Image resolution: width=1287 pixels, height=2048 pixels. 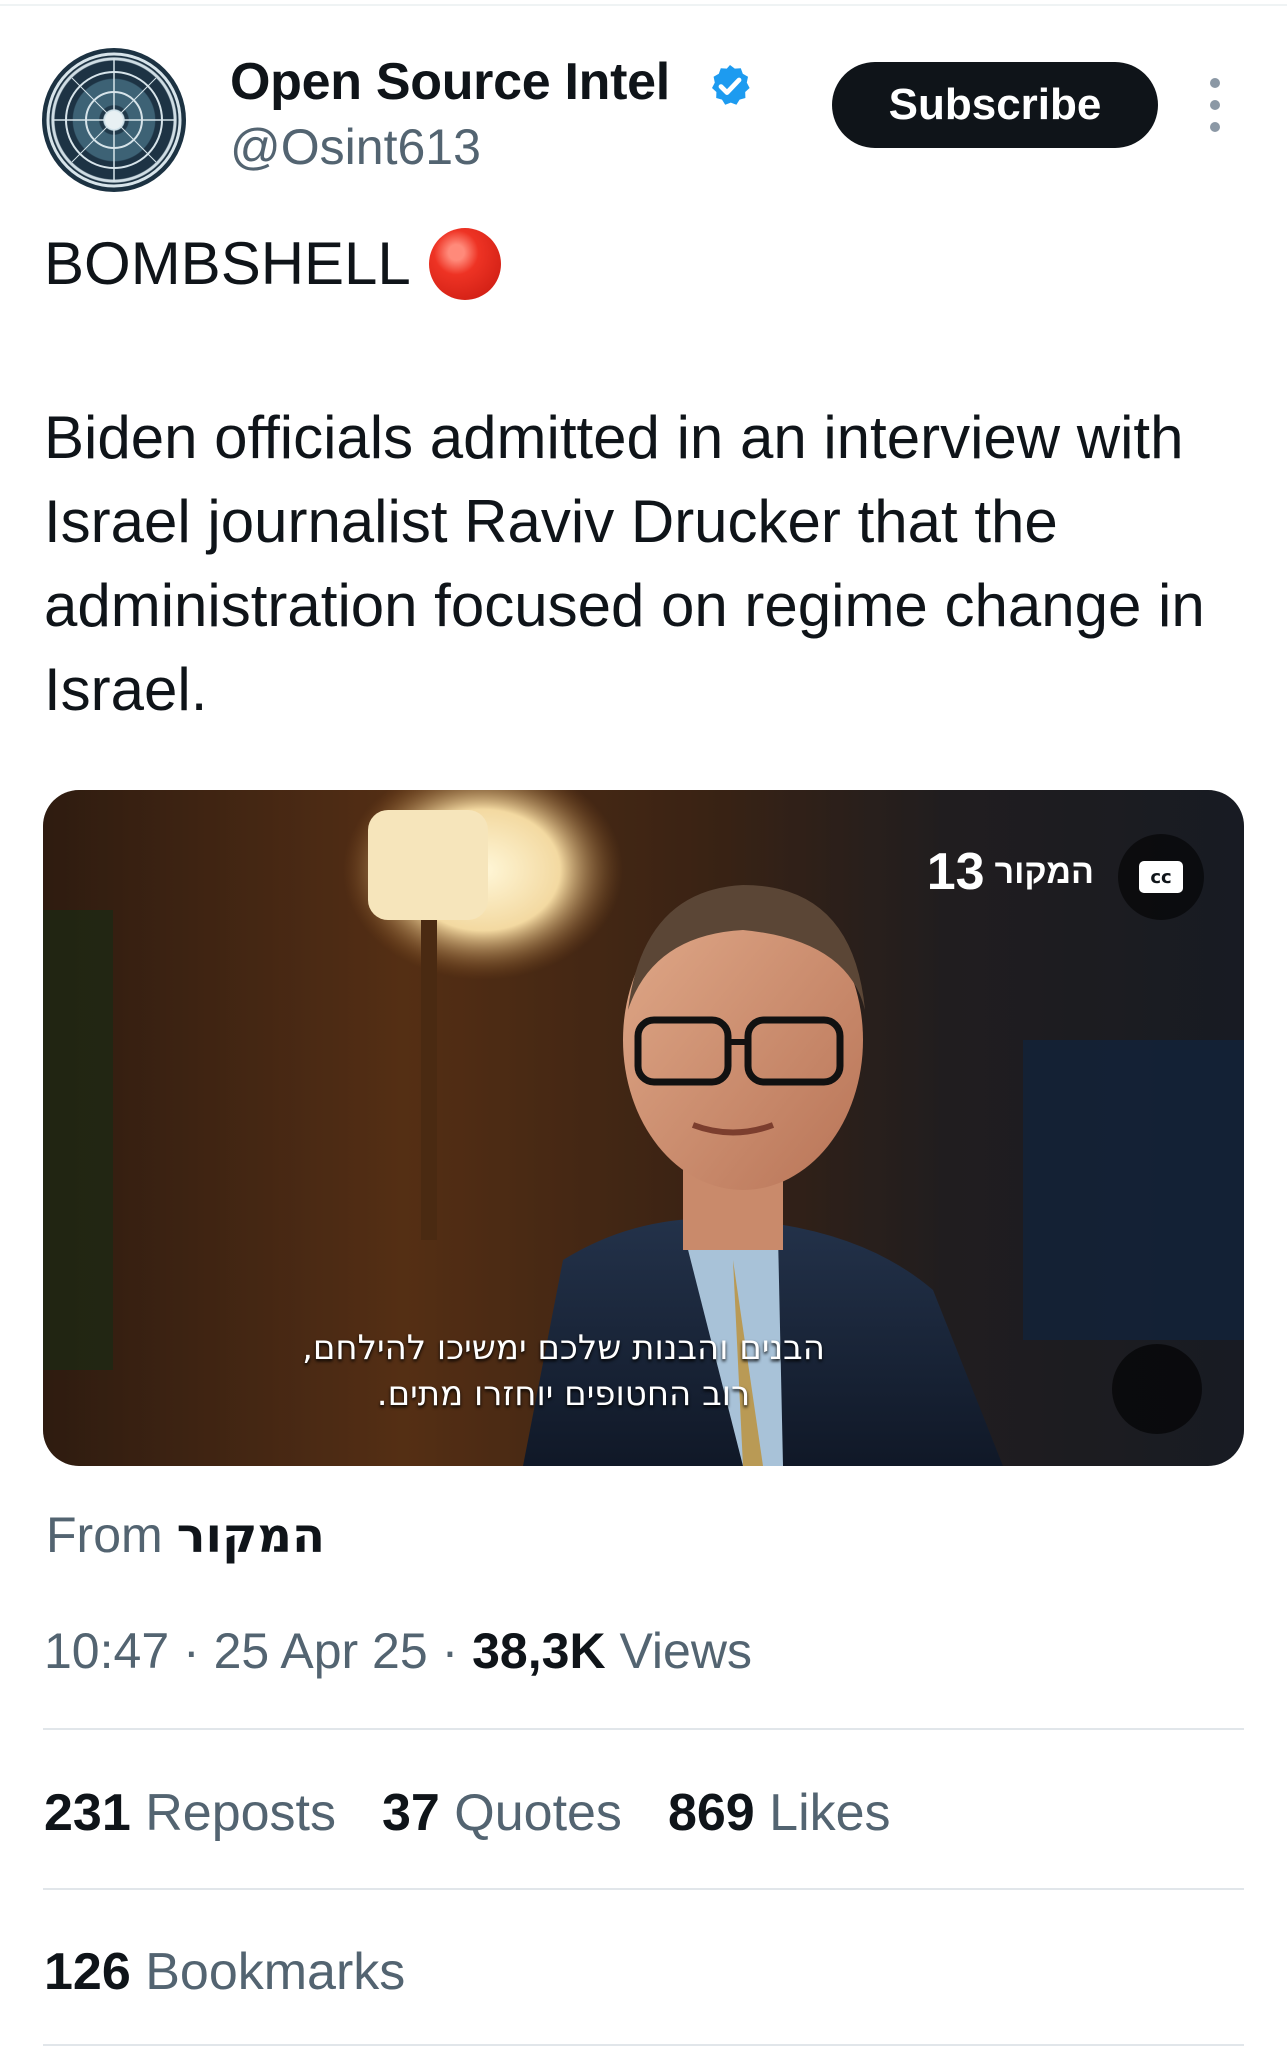 I want to click on likes-stat: 869 Likes, so click(x=779, y=1813).